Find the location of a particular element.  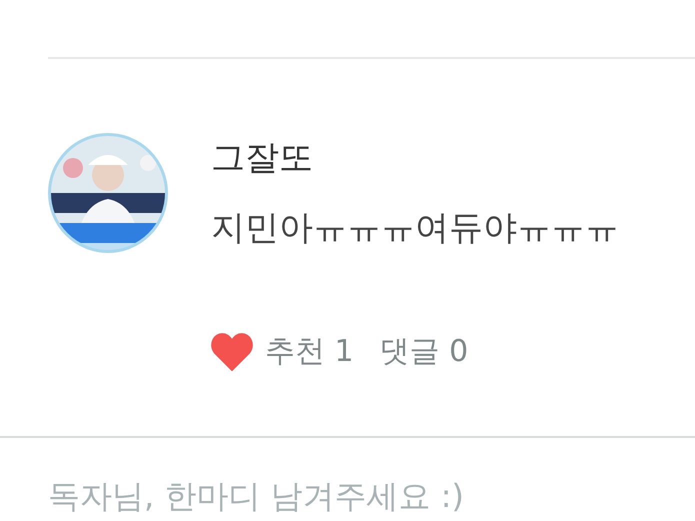

like-count: 추천 1 is located at coordinates (309, 352).